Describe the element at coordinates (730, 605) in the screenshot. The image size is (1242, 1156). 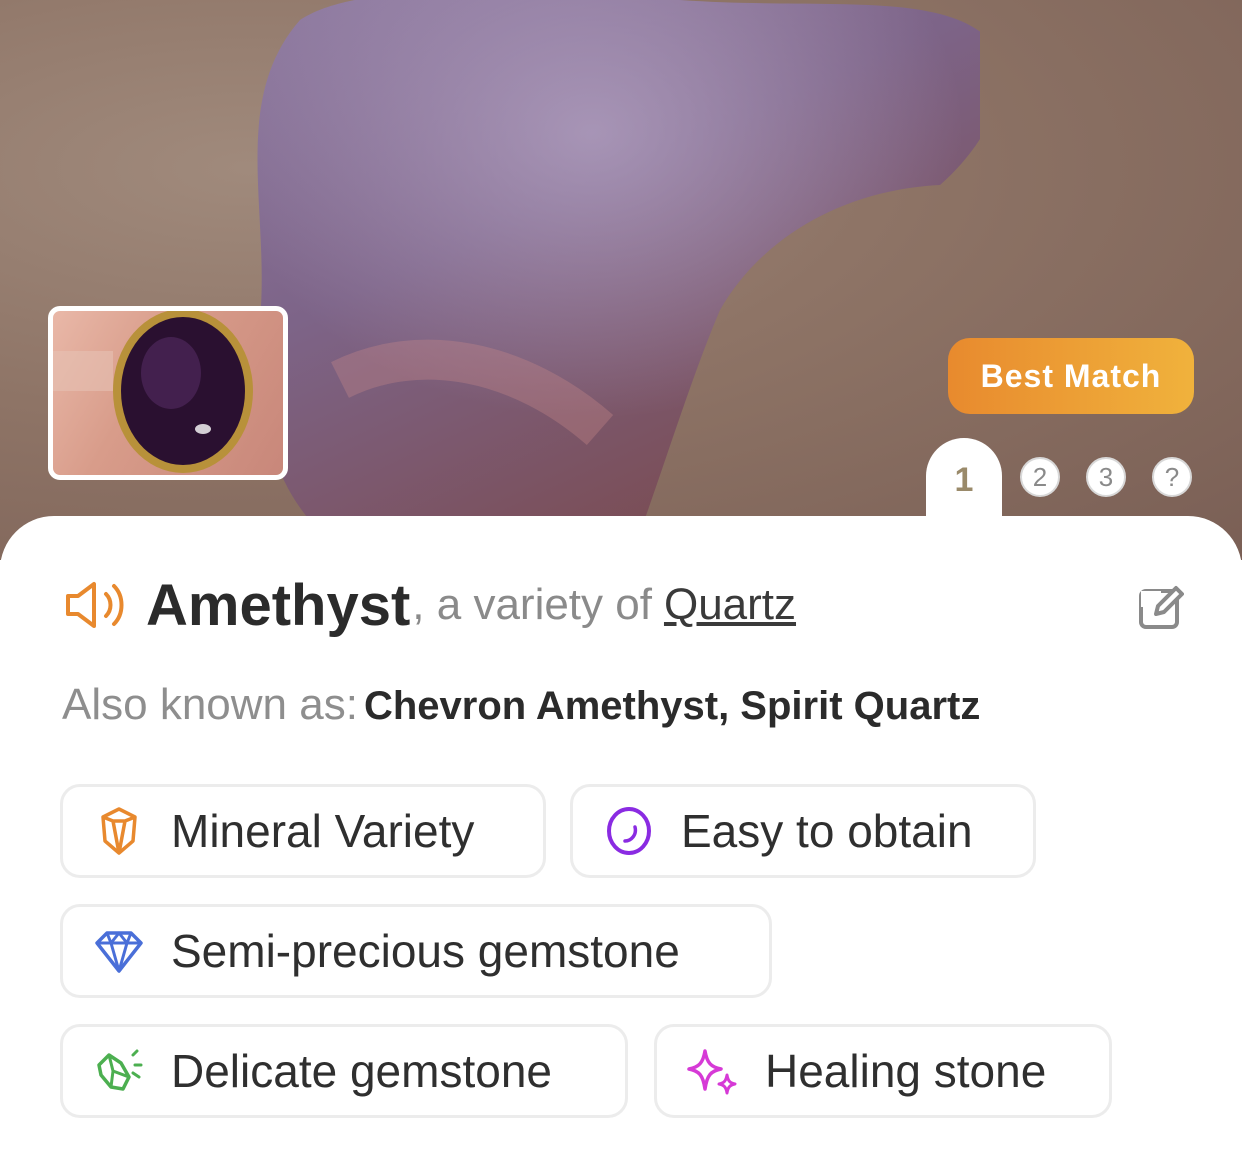
I see `parent-mineral-link: Quartz` at that location.